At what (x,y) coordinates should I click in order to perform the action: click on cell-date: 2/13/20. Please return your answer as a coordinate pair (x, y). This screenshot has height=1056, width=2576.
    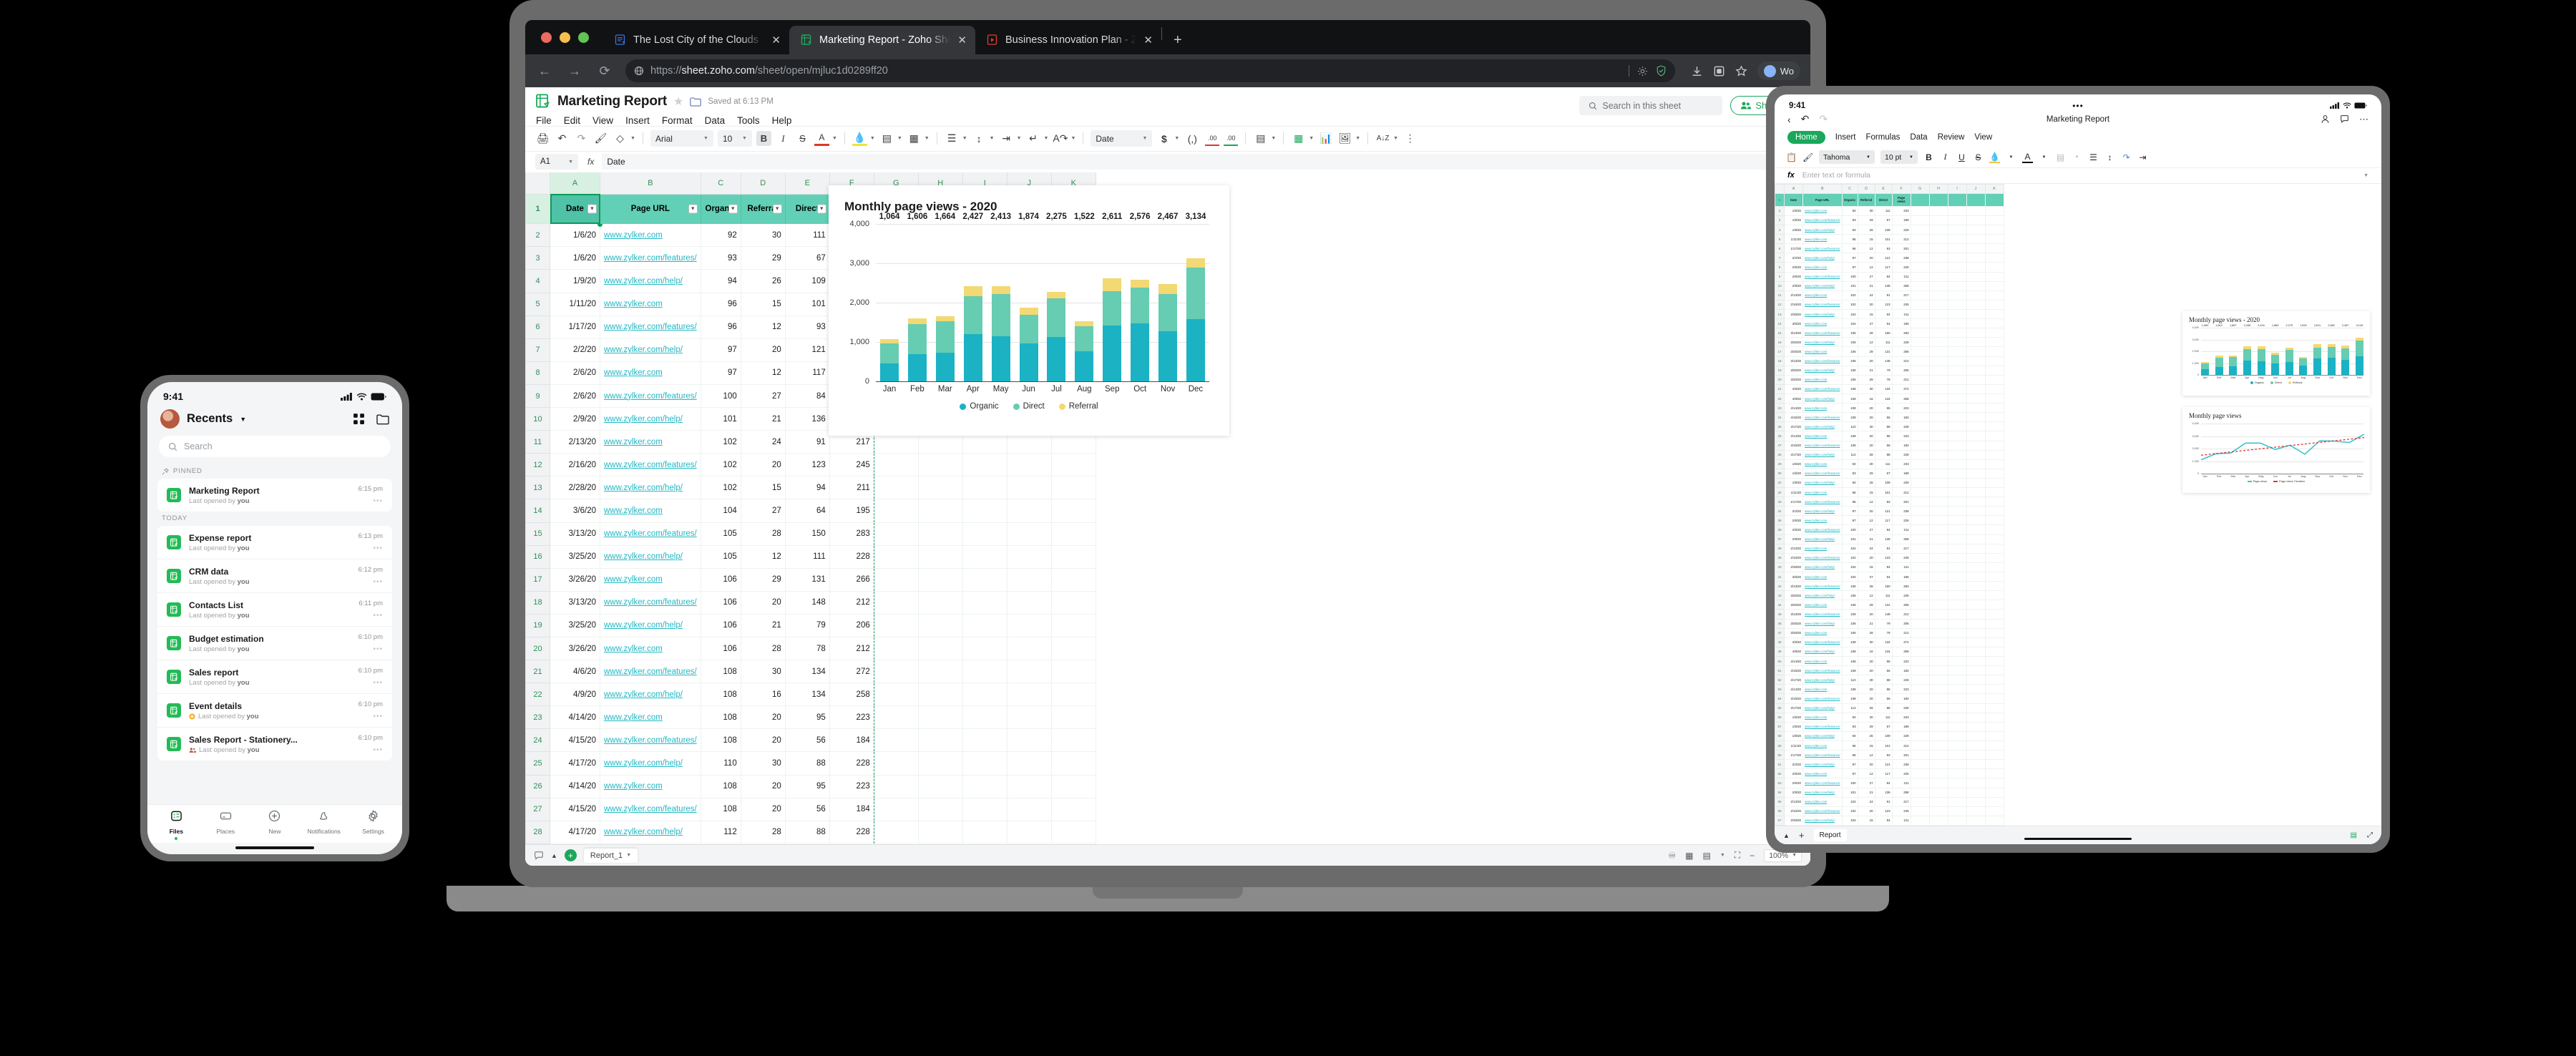
    Looking at the image, I should click on (575, 442).